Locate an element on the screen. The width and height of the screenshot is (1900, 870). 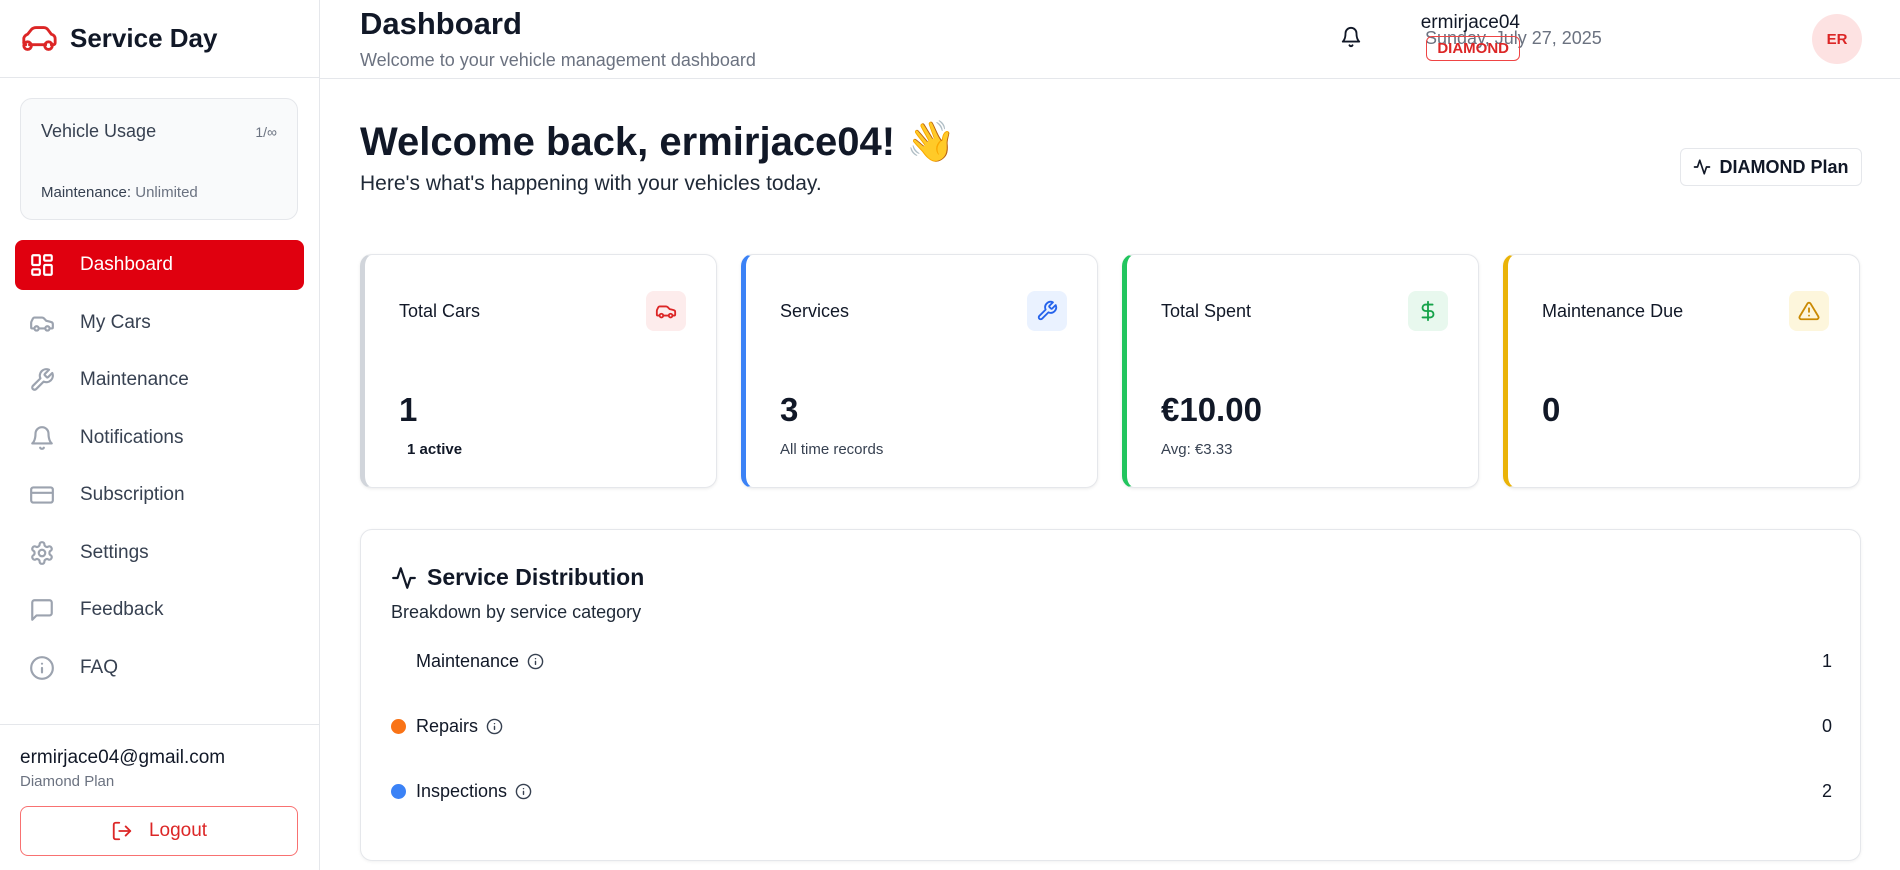
credit-card-icon is located at coordinates (42, 495).